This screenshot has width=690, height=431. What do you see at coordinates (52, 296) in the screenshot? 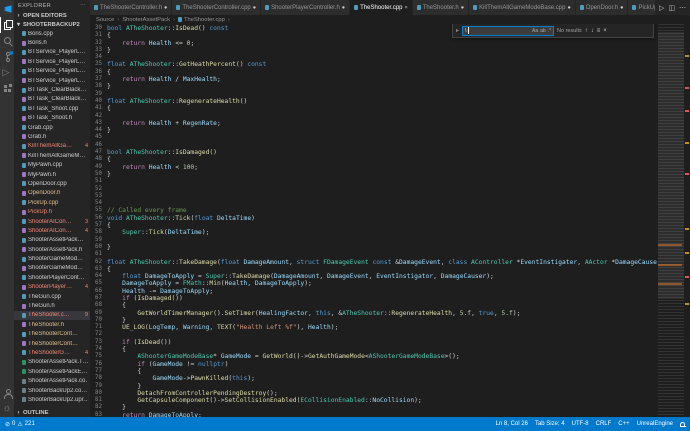
I see `file-item: TheGun.cpp` at bounding box center [52, 296].